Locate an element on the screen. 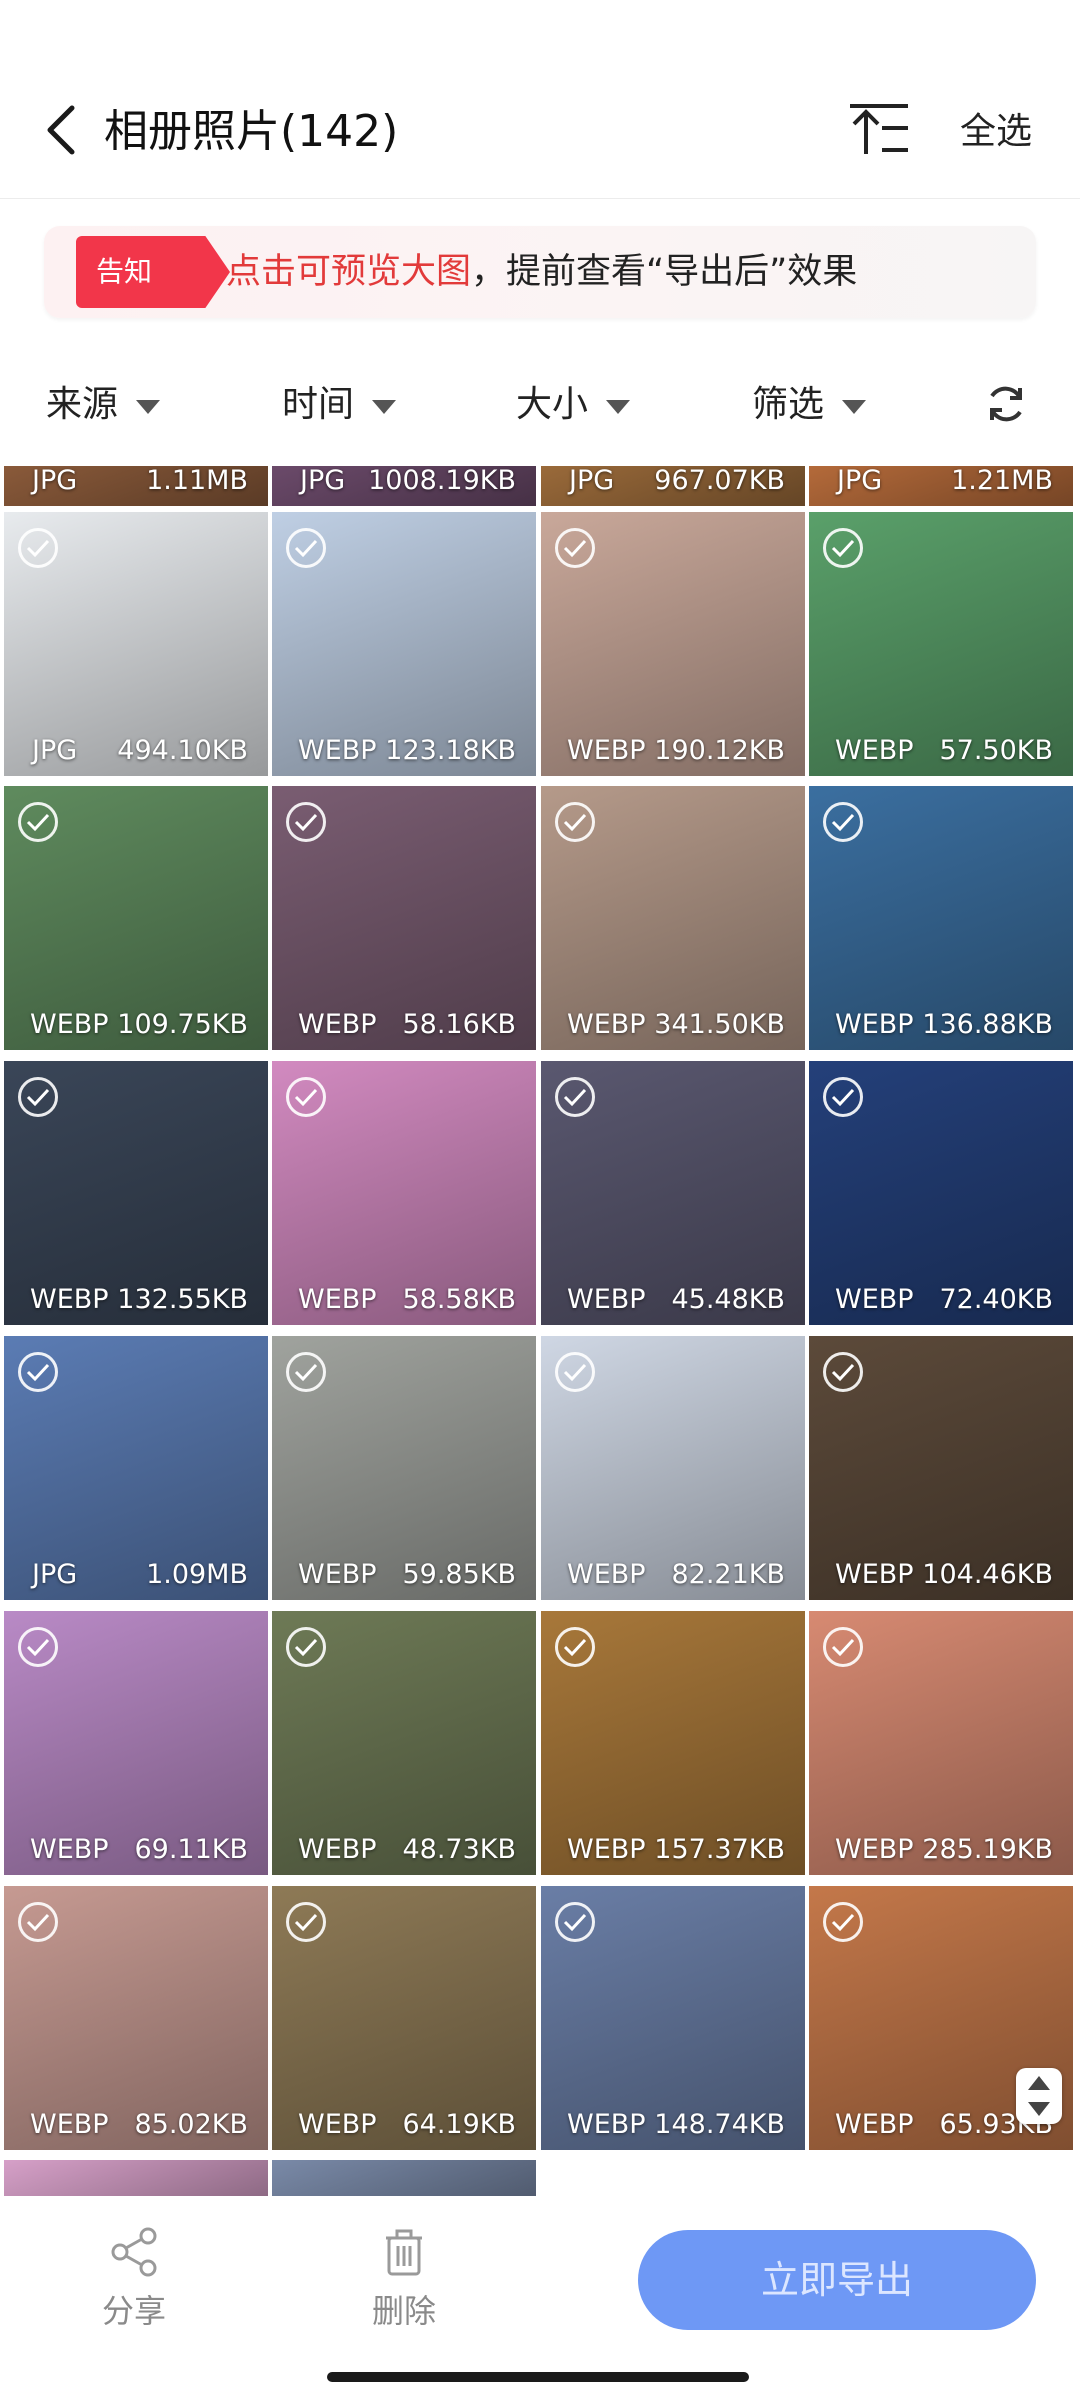 This screenshot has height=2400, width=1080. share-icon is located at coordinates (134, 2252).